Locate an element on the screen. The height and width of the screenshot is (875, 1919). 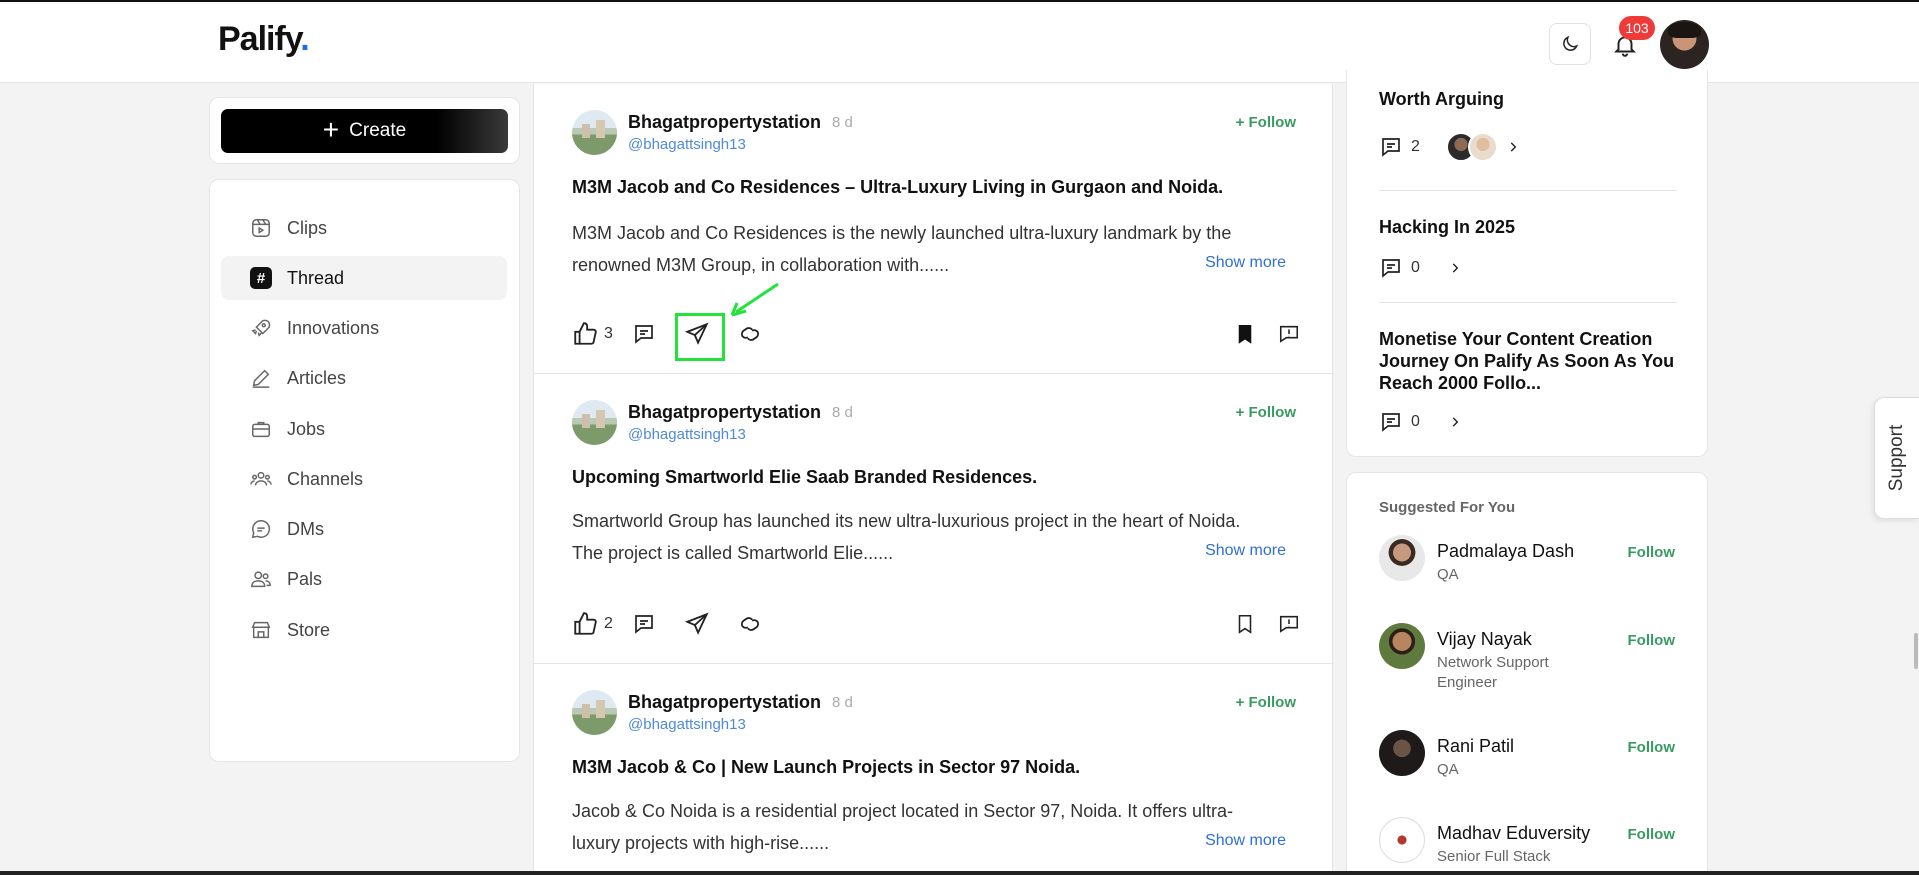
sidebar-item-label: Articles is located at coordinates (317, 377).